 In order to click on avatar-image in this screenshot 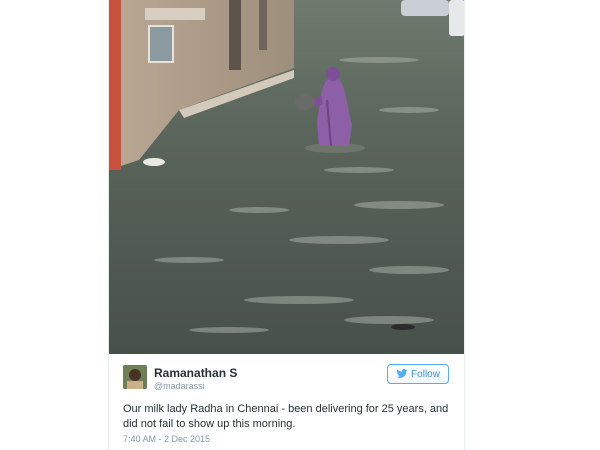, I will do `click(135, 377)`.